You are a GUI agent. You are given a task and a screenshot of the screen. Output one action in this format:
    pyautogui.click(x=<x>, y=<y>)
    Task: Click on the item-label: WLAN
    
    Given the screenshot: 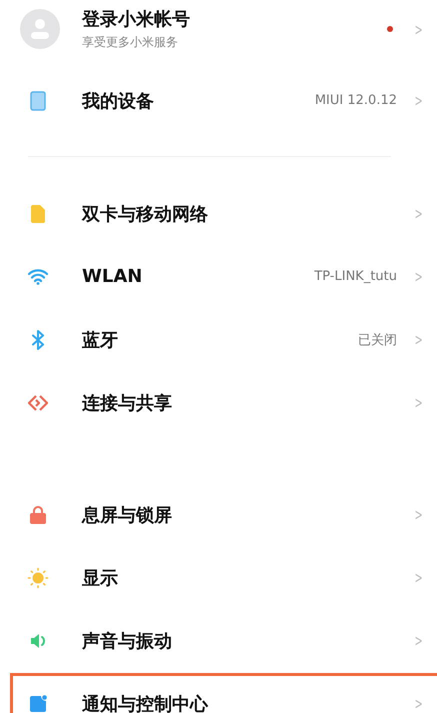 What is the action you would take?
    pyautogui.click(x=113, y=276)
    